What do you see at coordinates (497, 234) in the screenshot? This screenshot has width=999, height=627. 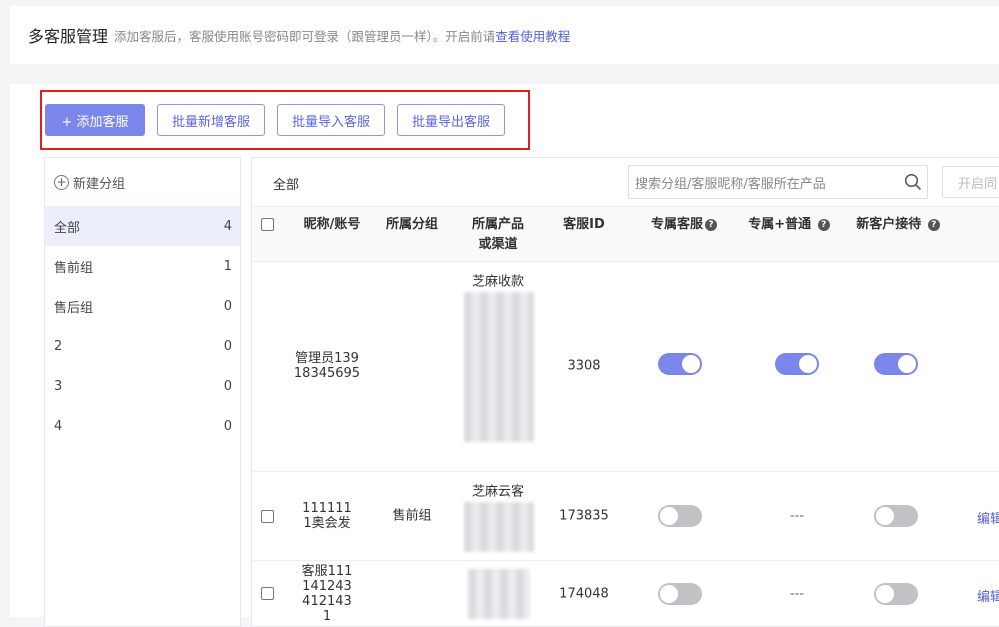 I see `col-product: 所属产品或渠道` at bounding box center [497, 234].